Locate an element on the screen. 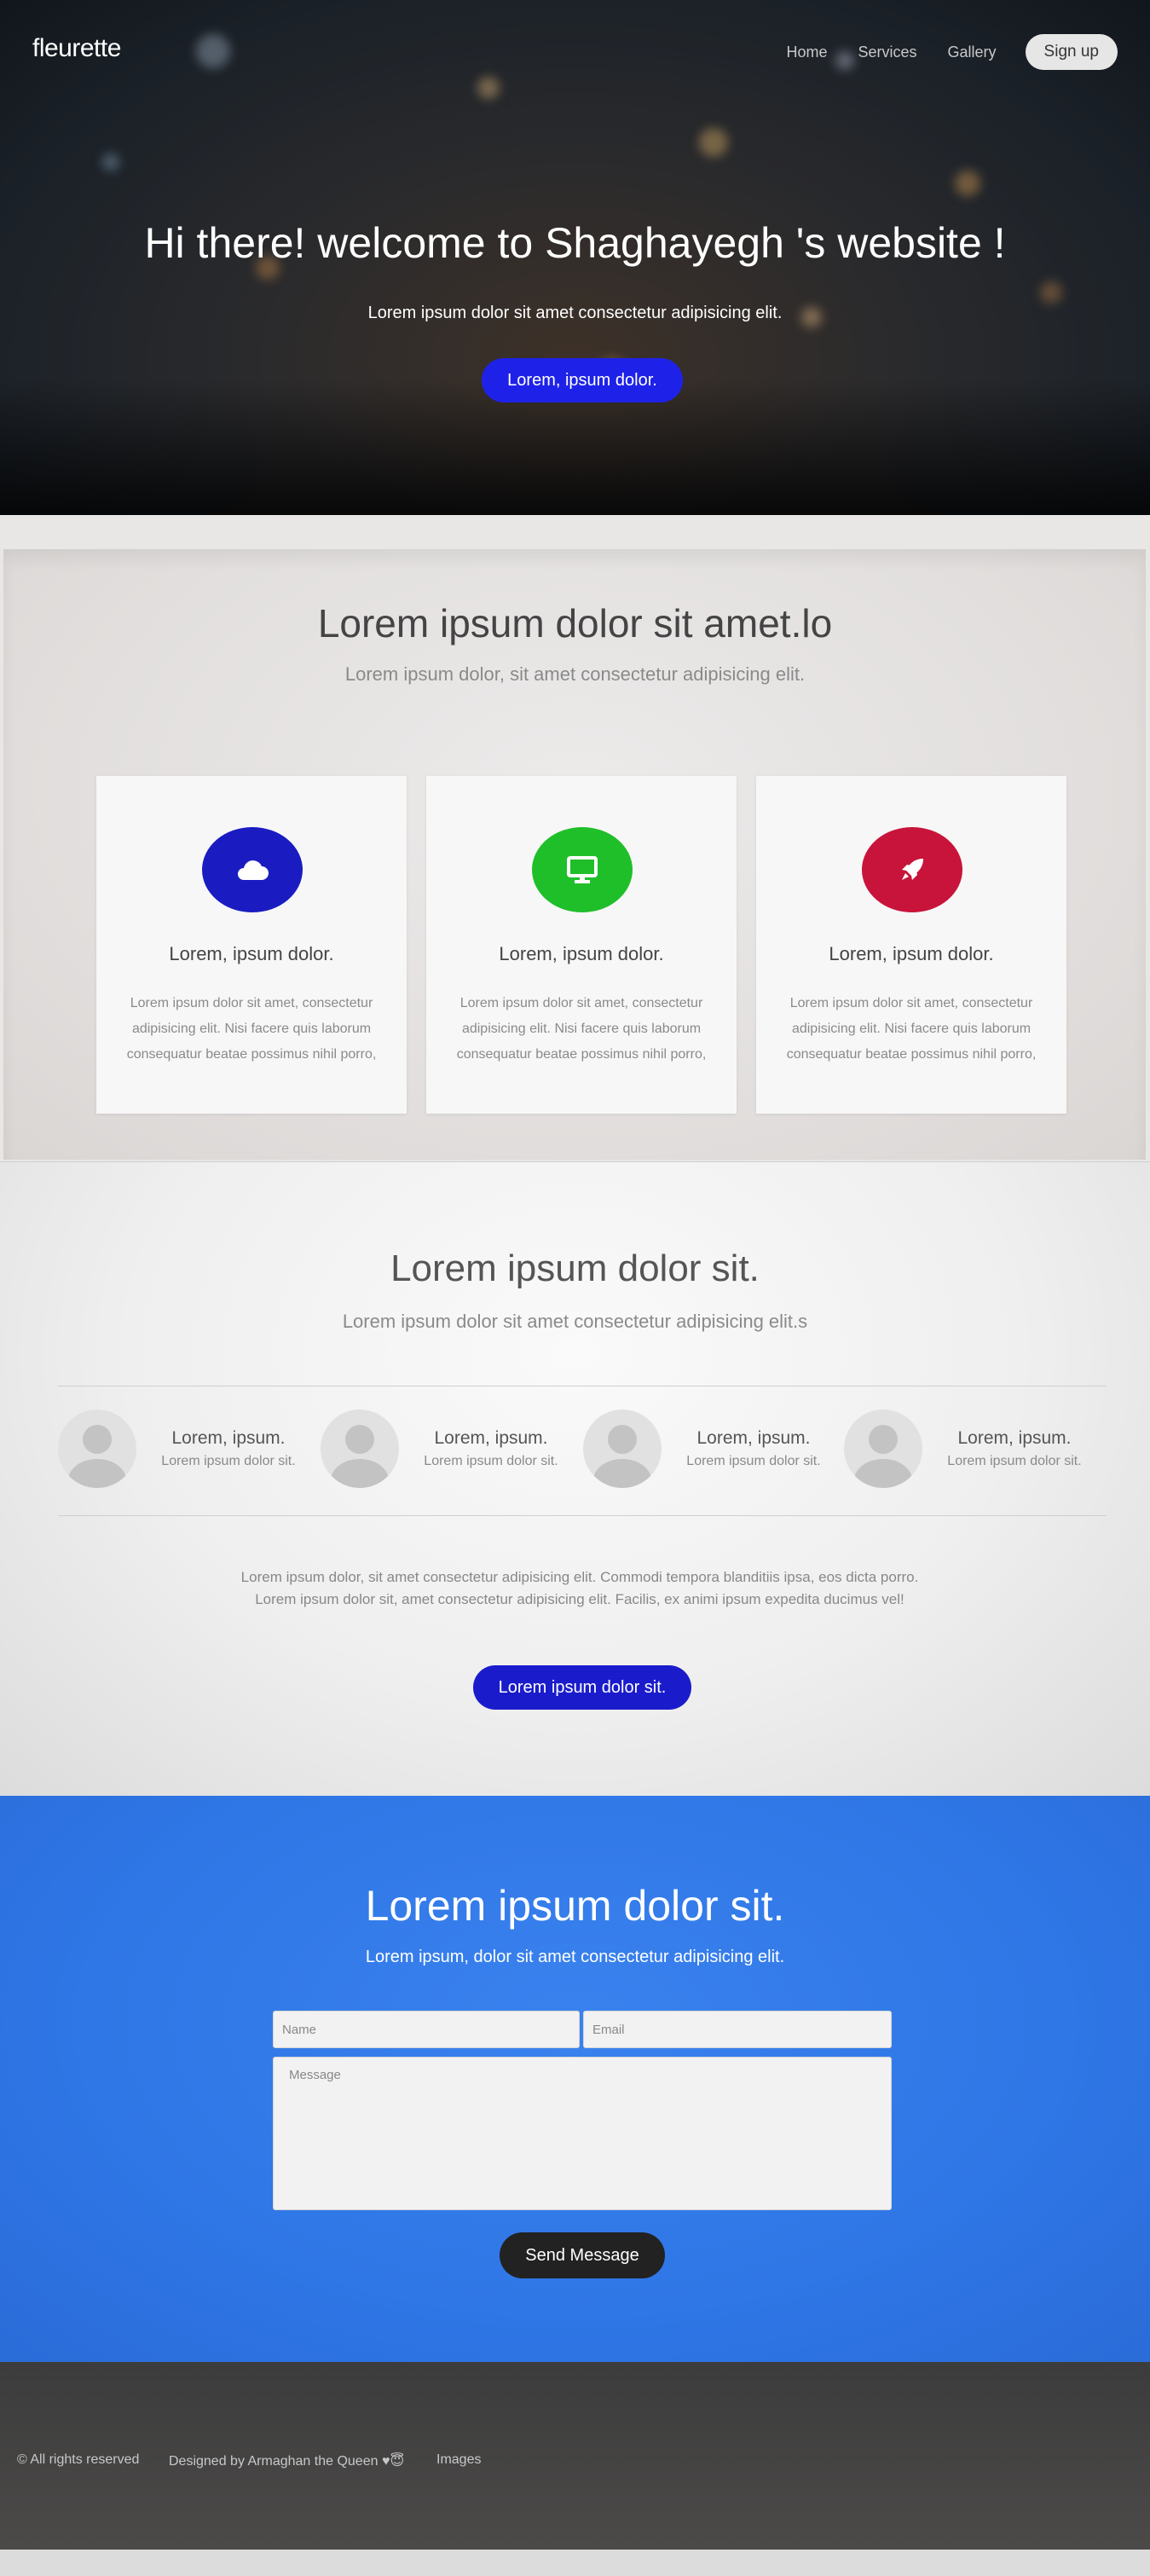 The height and width of the screenshot is (2576, 1150). monitor-icon is located at coordinates (582, 870).